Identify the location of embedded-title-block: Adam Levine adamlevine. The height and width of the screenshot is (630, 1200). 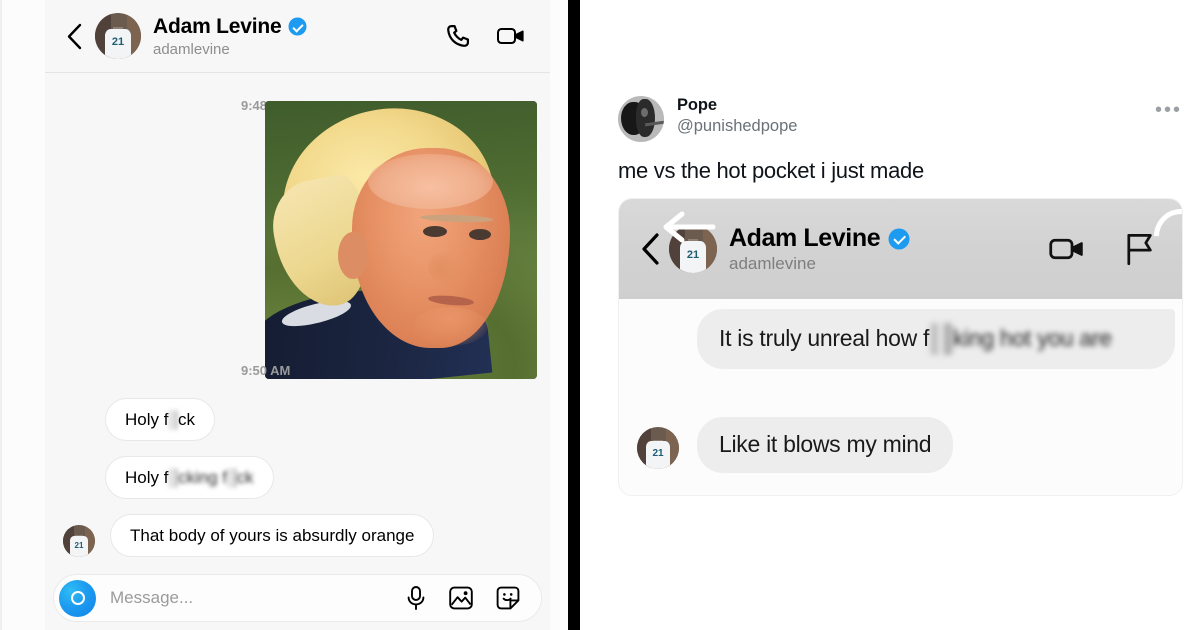
(888, 249).